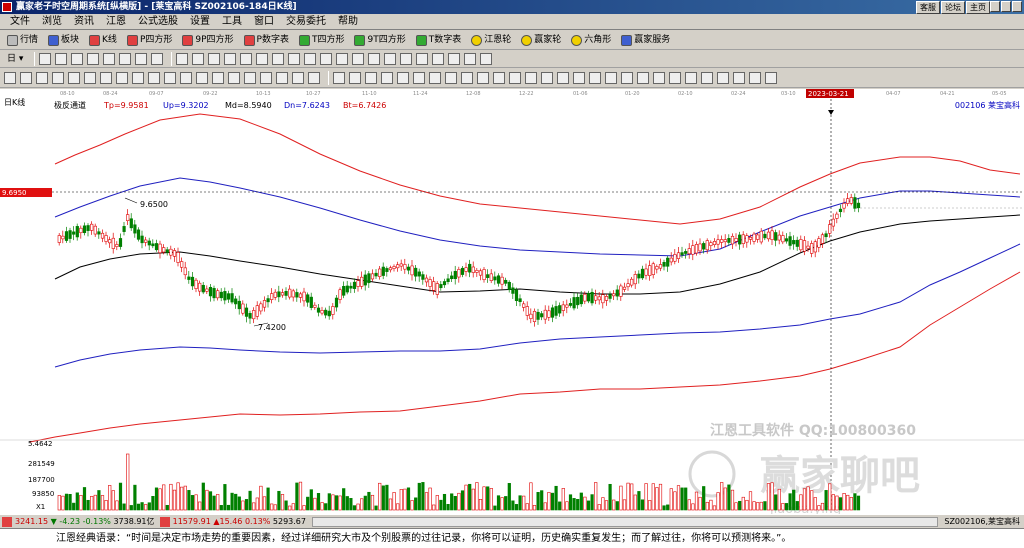  Describe the element at coordinates (116, 22) in the screenshot. I see `menu-gann: 江恩` at that location.